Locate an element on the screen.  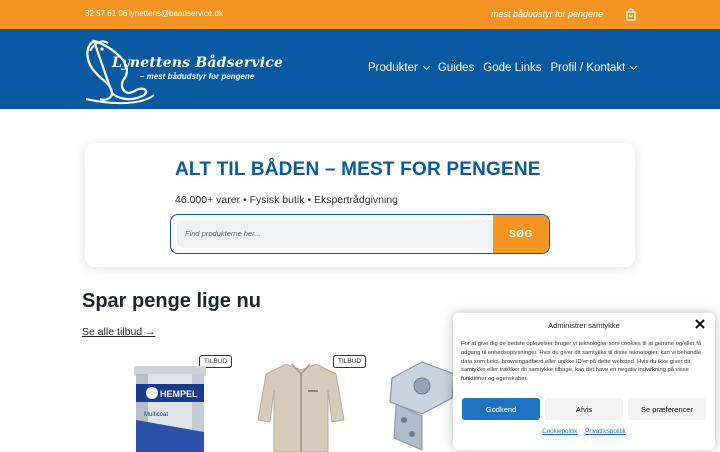
deny-button: Afvis is located at coordinates (584, 409).